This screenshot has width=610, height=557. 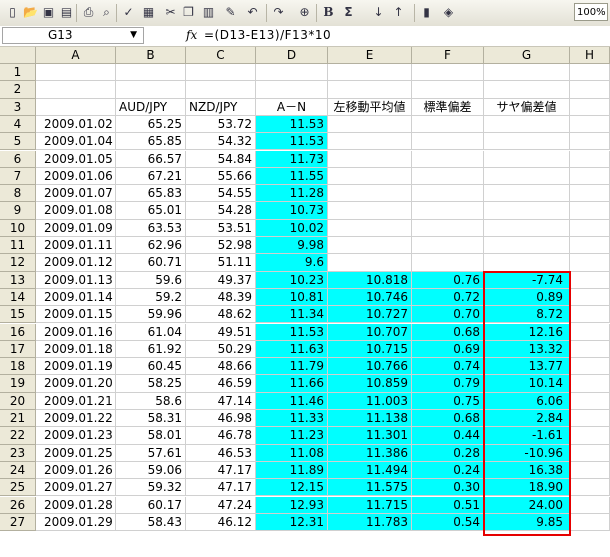 What do you see at coordinates (370, 384) in the screenshot?
I see `value-cell: 10.859` at bounding box center [370, 384].